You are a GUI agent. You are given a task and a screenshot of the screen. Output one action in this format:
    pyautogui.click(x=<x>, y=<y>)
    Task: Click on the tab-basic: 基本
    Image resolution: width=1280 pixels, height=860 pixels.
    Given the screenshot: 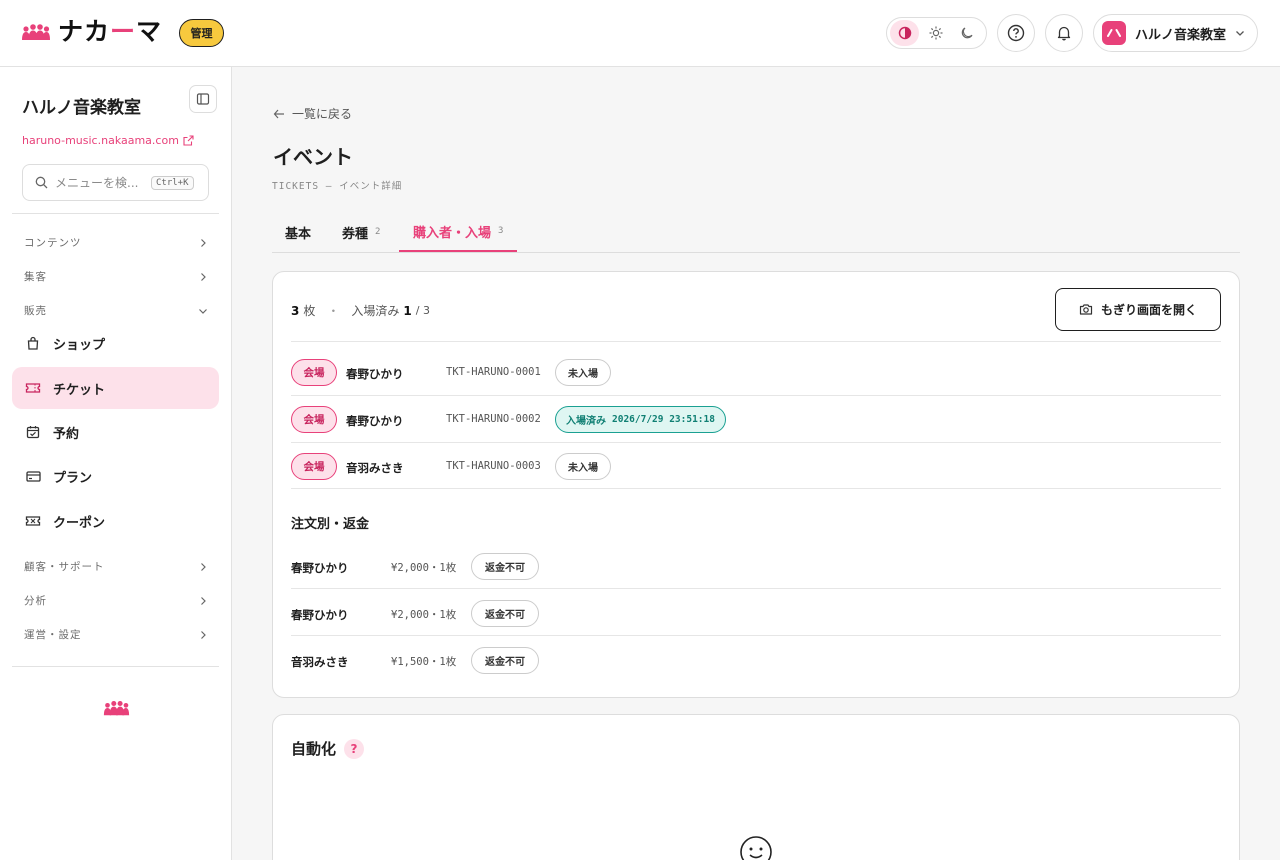 What is the action you would take?
    pyautogui.click(x=298, y=232)
    